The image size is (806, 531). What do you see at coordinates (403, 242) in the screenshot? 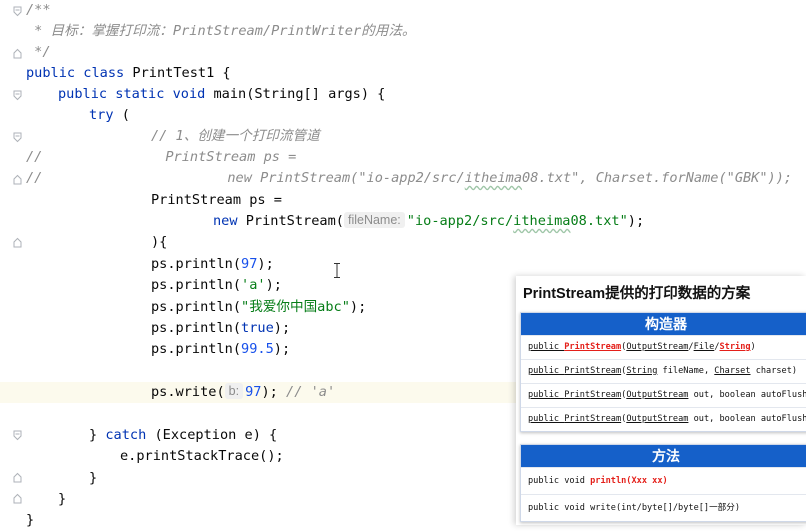
I see `code-line: ){` at bounding box center [403, 242].